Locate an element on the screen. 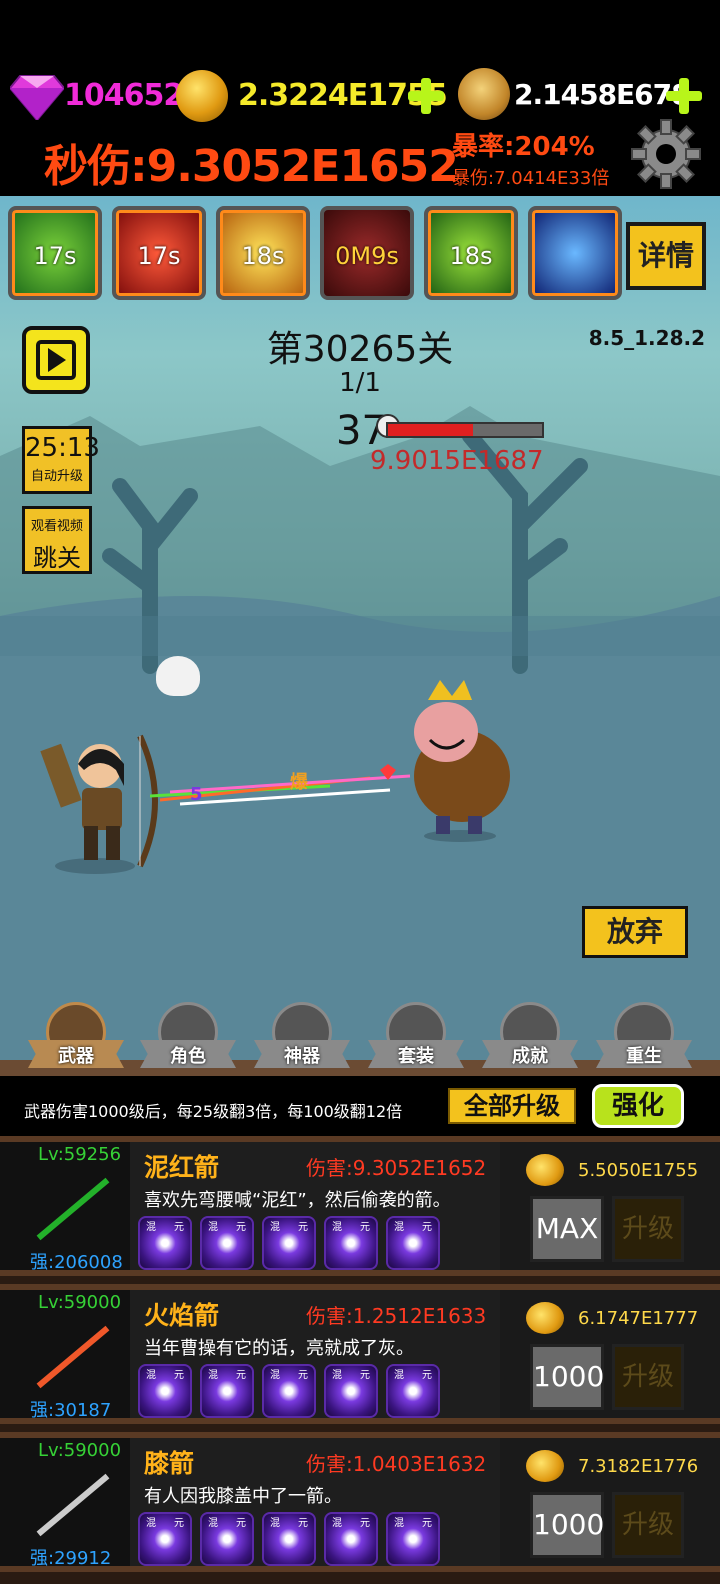 The width and height of the screenshot is (720, 1584). nav-label: 重生 is located at coordinates (644, 1056).